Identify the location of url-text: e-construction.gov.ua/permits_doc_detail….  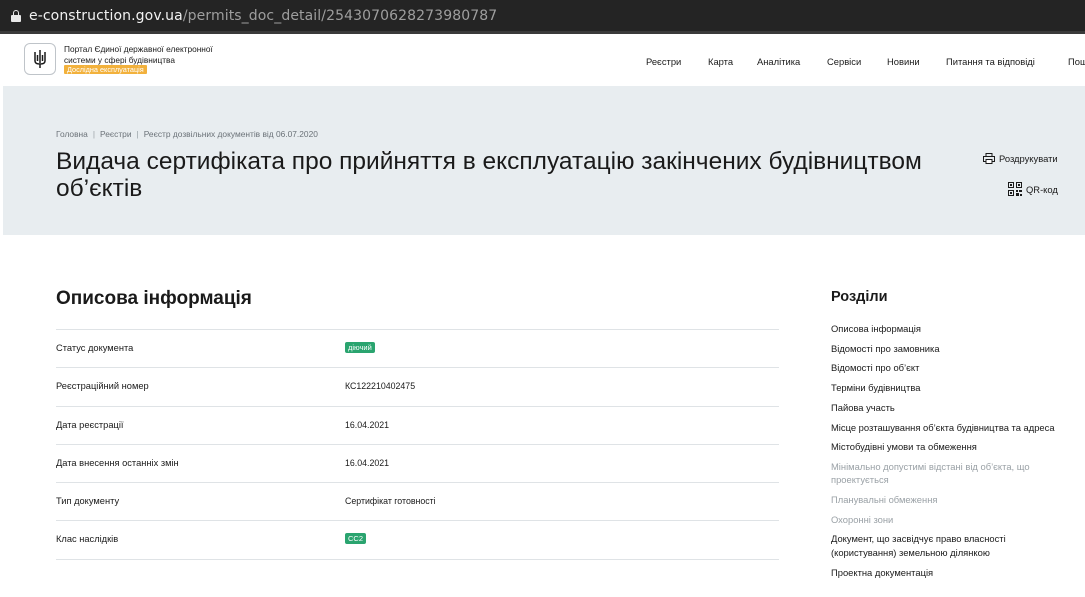
(263, 16).